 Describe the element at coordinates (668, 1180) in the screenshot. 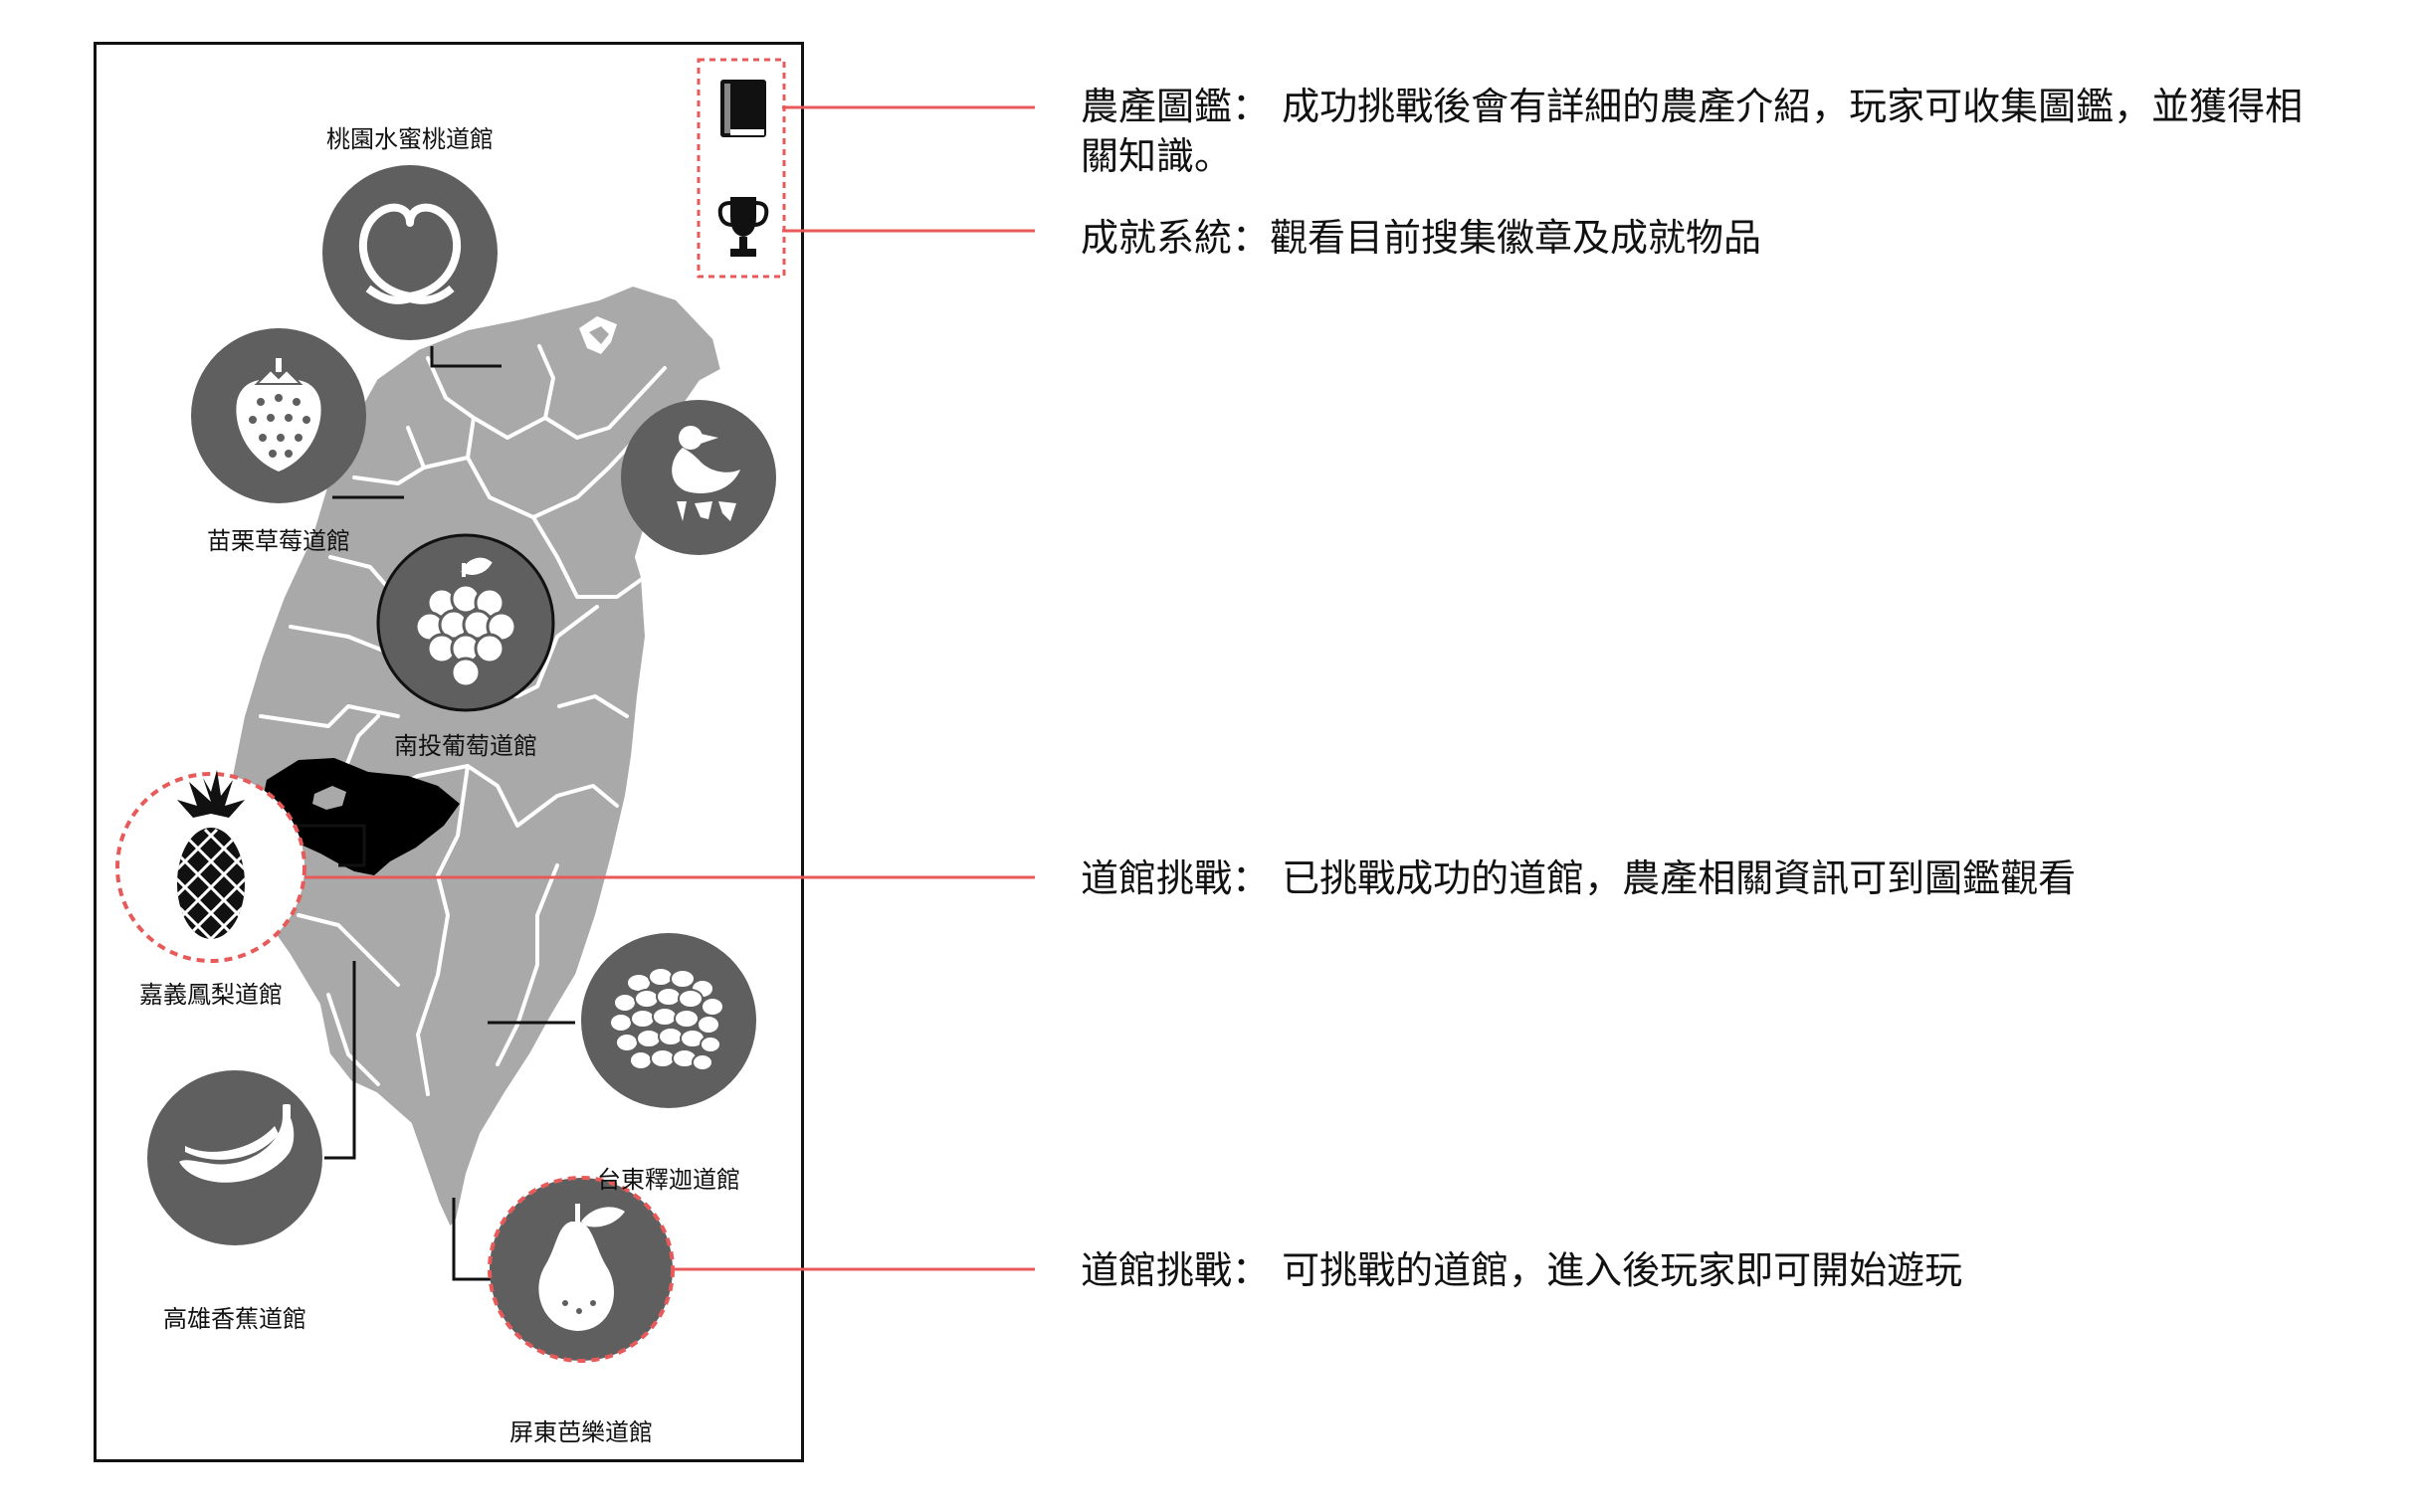

I see `gym-label-sugar-apple: 台東釋迦道館` at that location.